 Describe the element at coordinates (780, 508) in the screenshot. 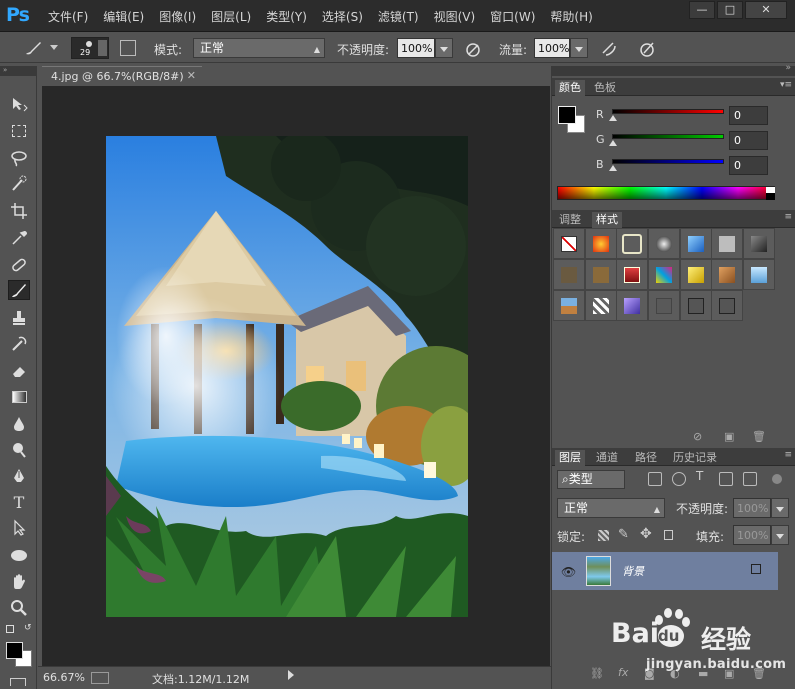

I see `layer-opacity-dropdown` at that location.